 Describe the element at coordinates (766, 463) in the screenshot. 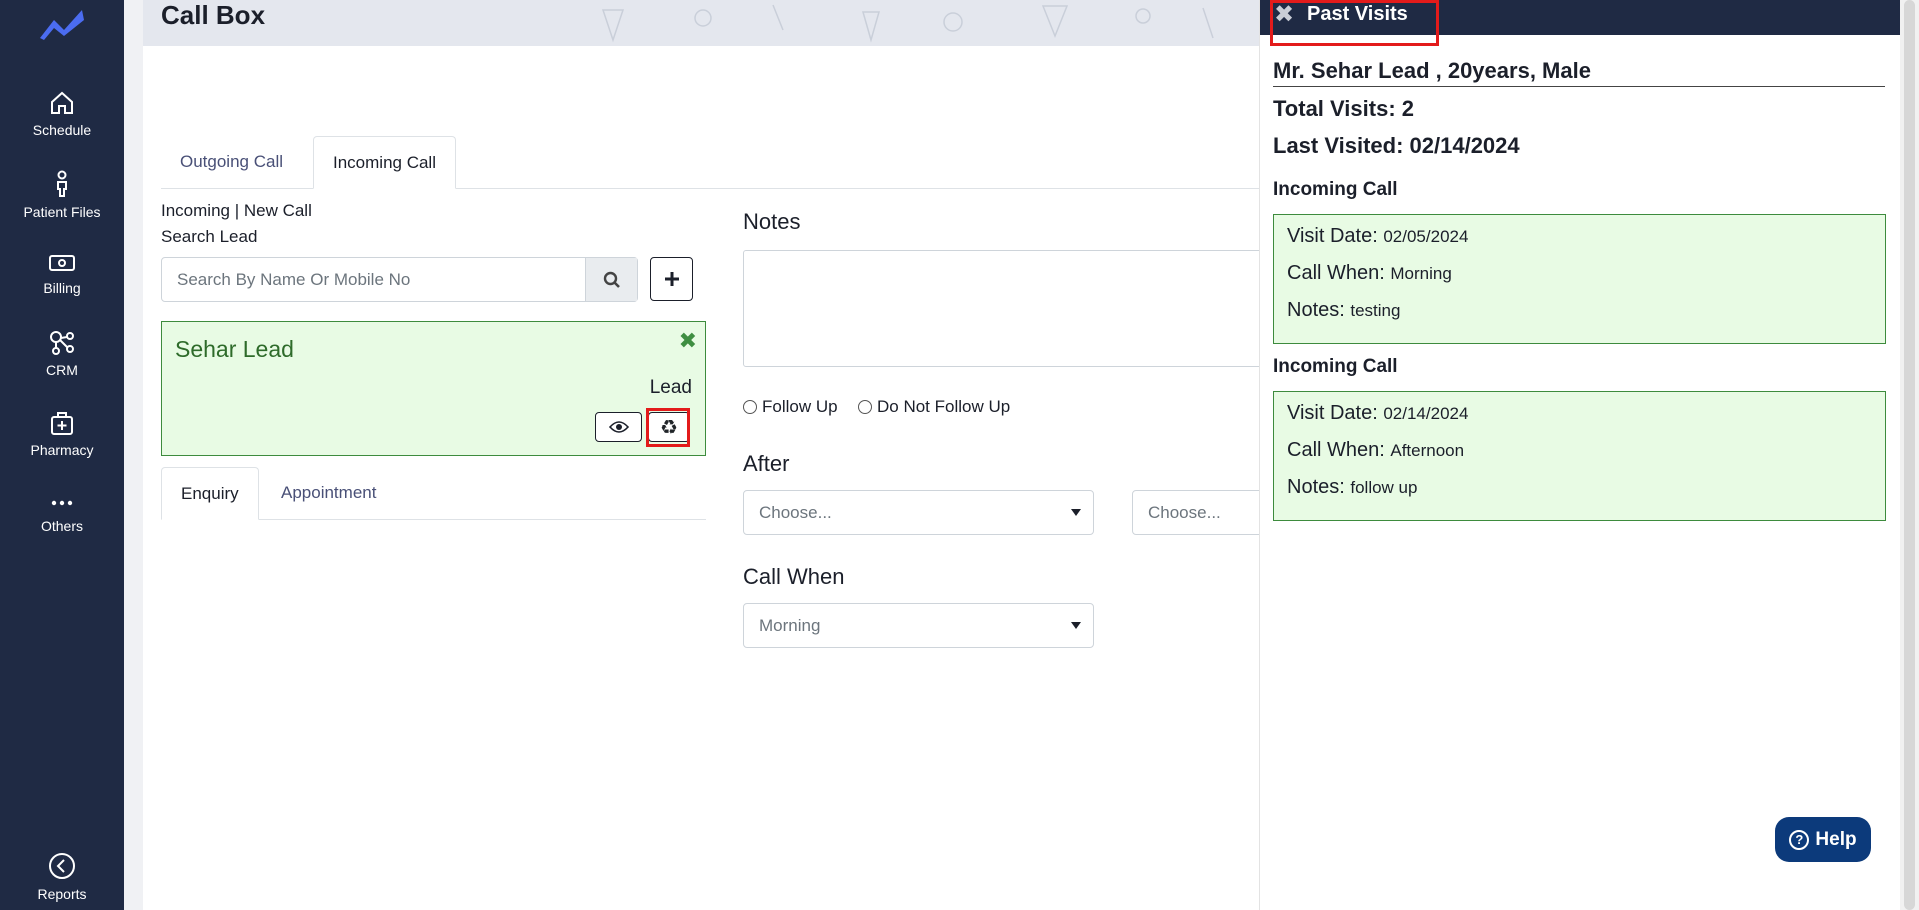

I see `after-label: After` at that location.